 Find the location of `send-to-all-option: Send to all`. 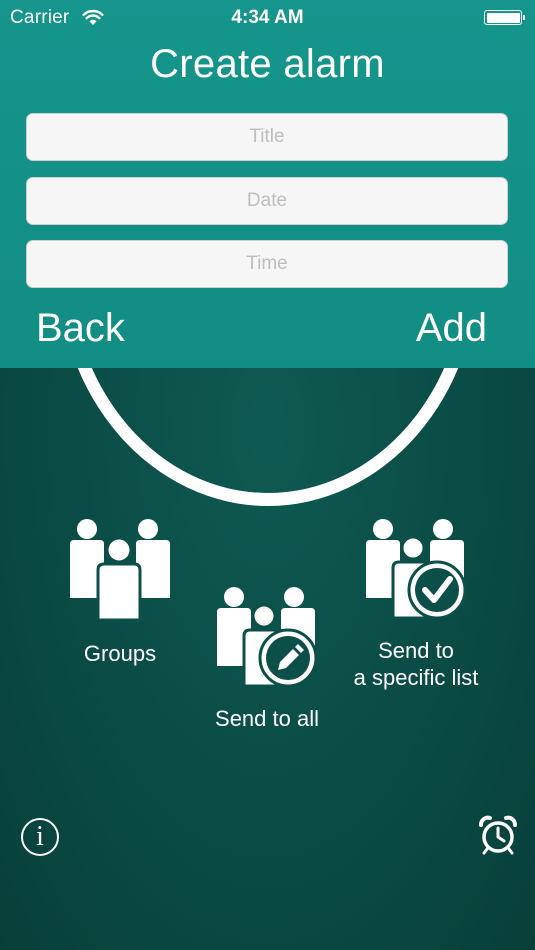

send-to-all-option: Send to all is located at coordinates (267, 659).